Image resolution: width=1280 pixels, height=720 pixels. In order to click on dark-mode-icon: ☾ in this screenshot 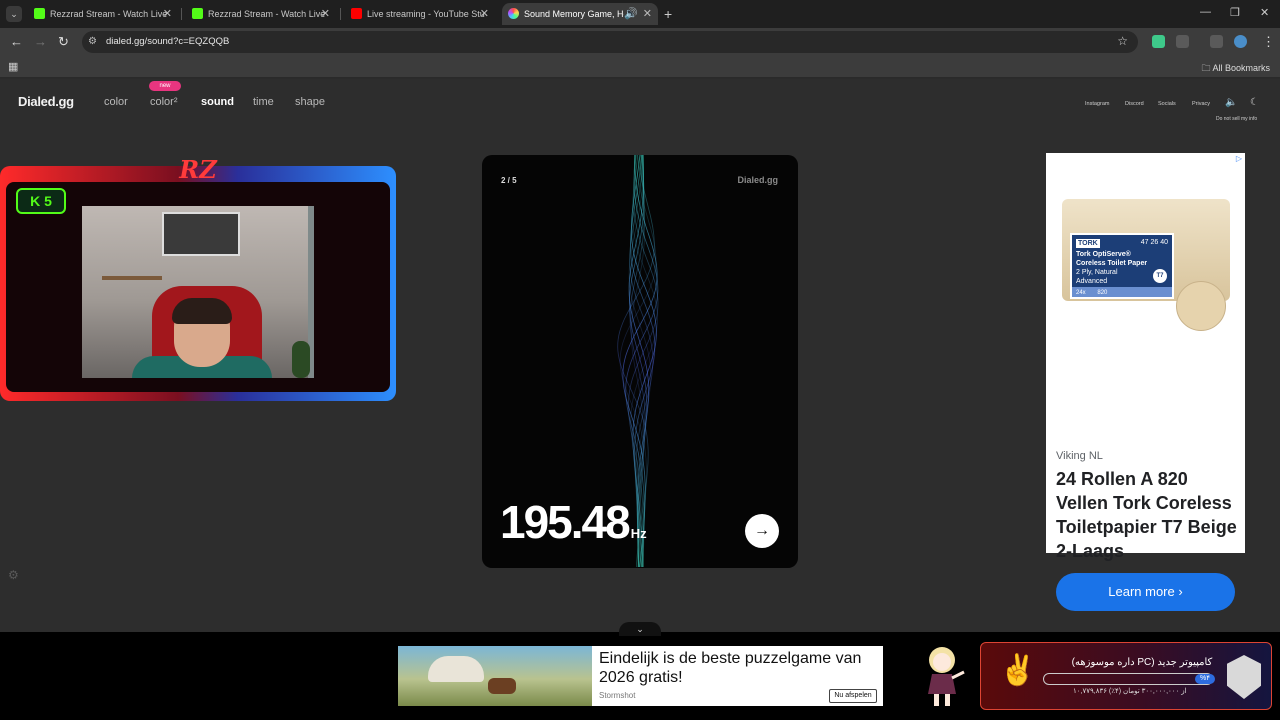, I will do `click(1254, 102)`.